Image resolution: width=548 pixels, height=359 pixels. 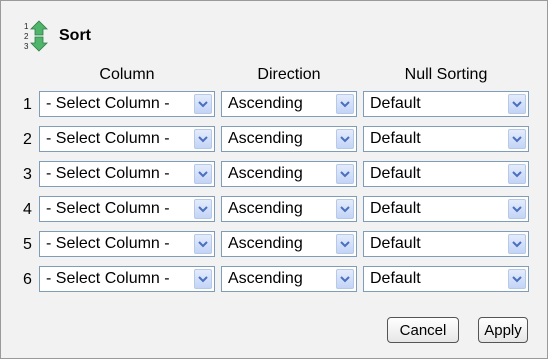 I want to click on row-number: 6, so click(x=27, y=279).